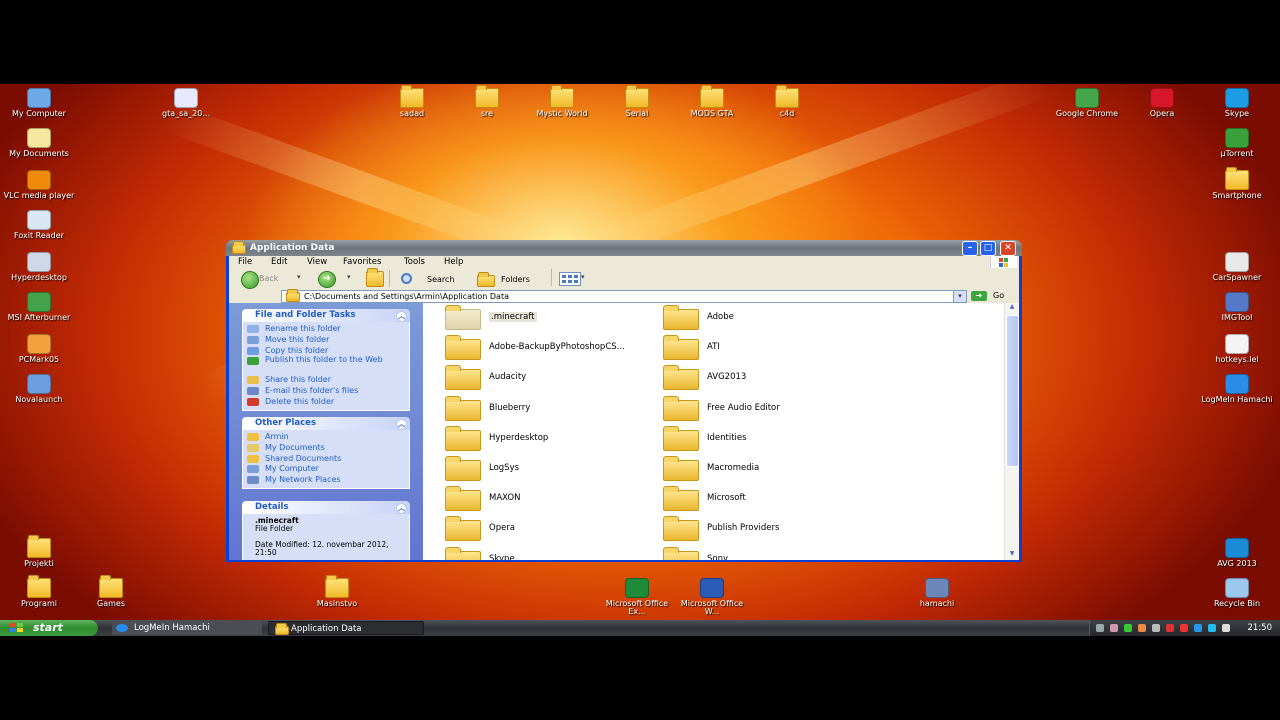  I want to click on desktop-icon-projekti: Projekti, so click(39, 551).